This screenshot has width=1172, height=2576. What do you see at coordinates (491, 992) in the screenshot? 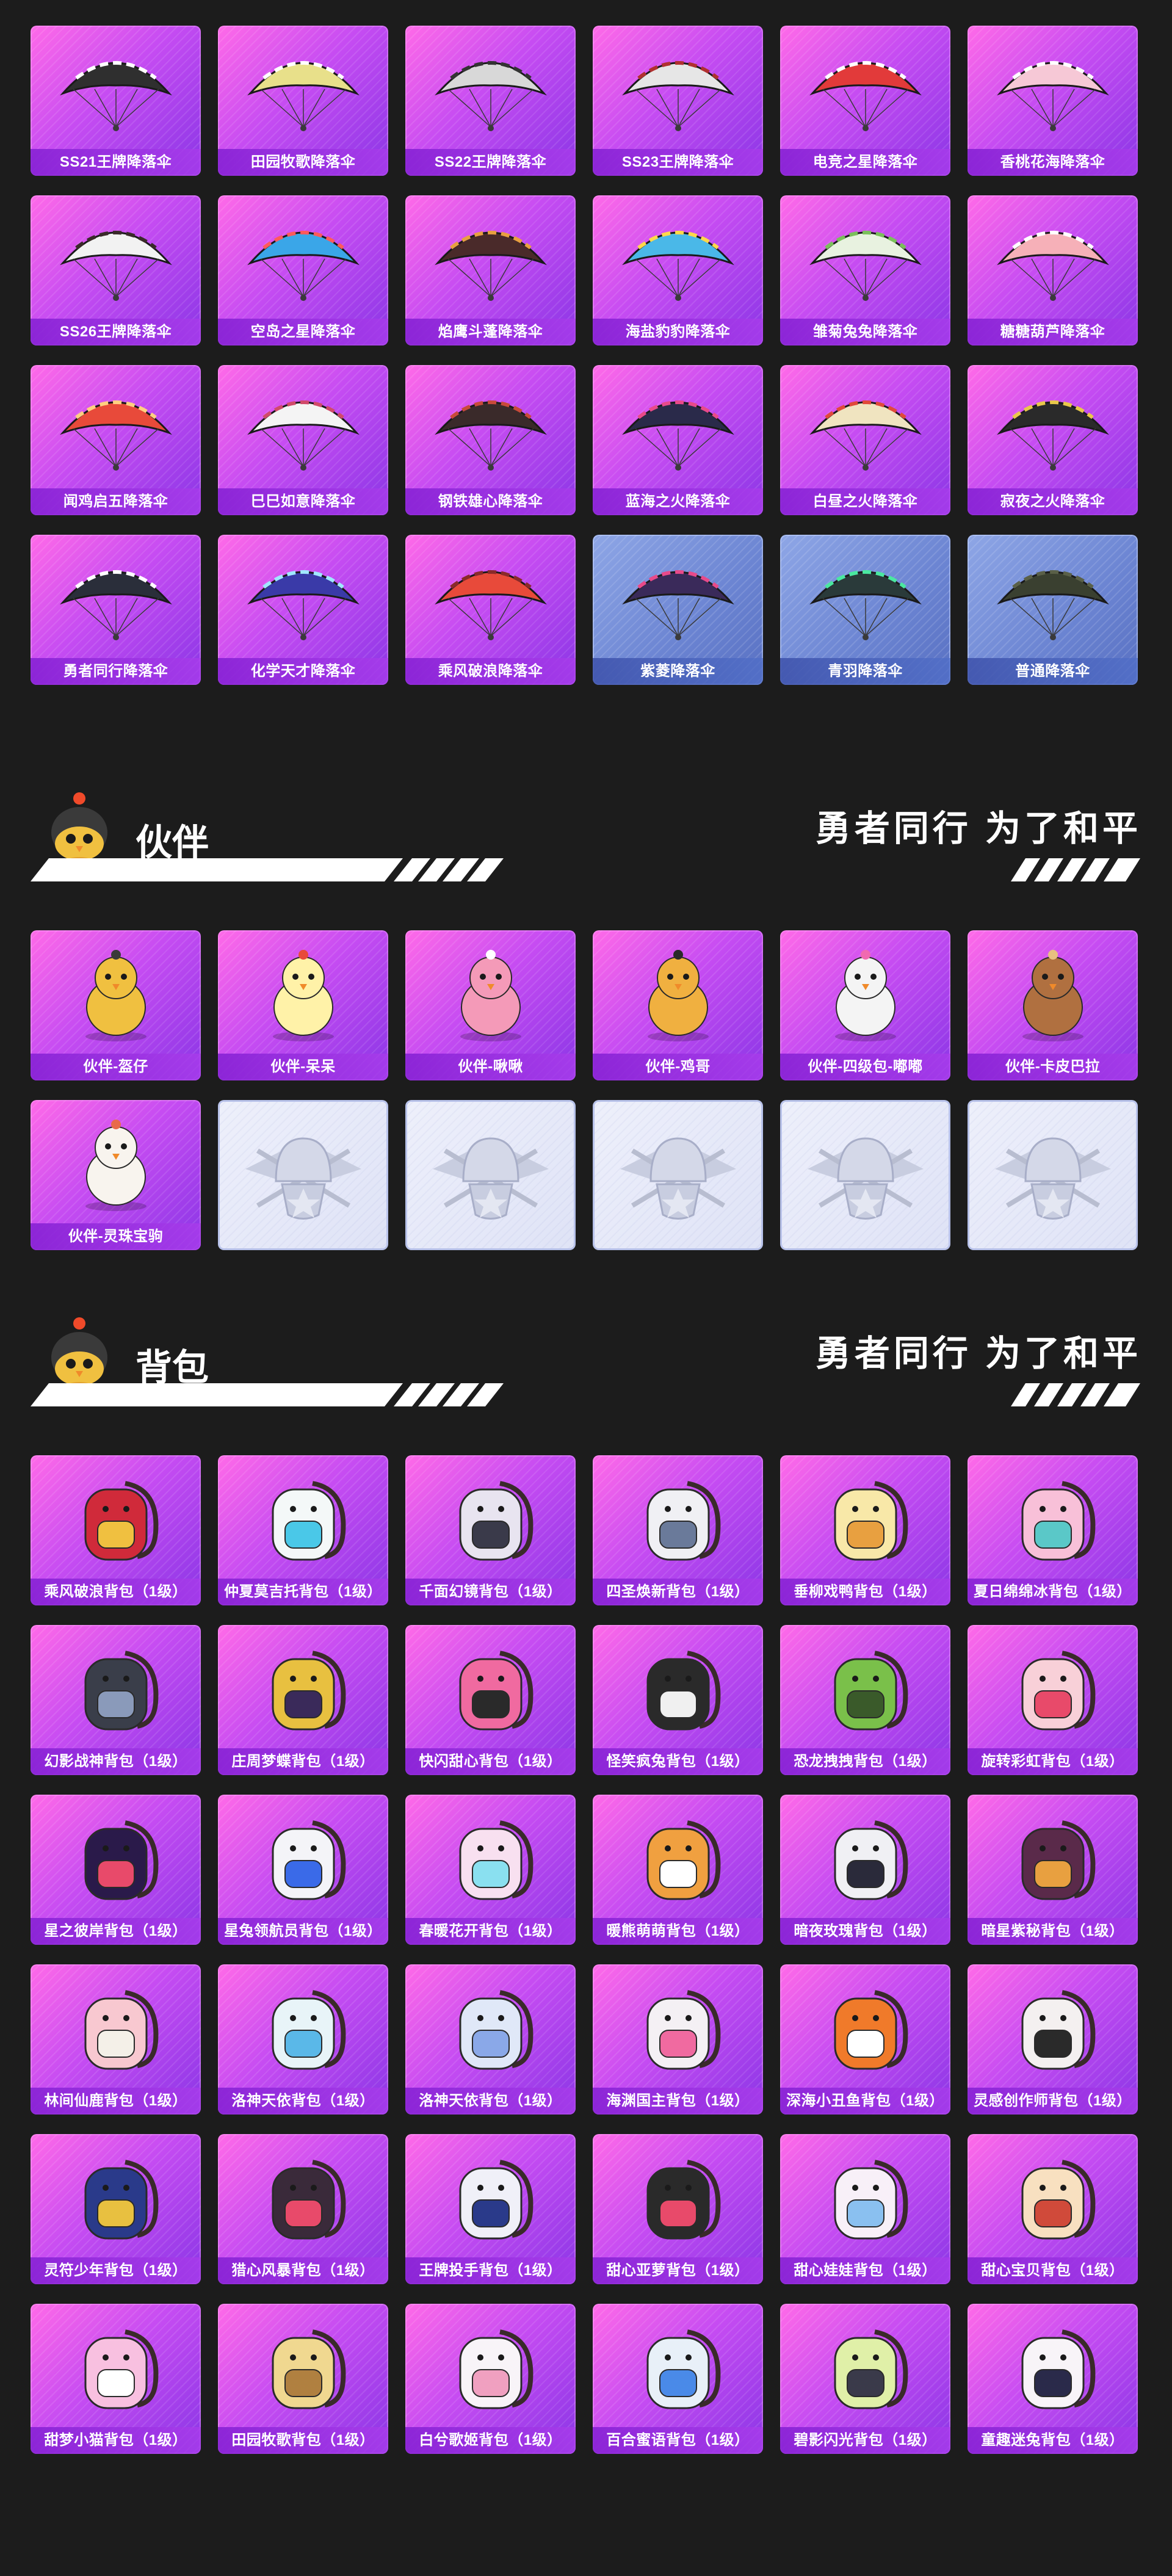
I see `companion-icon` at bounding box center [491, 992].